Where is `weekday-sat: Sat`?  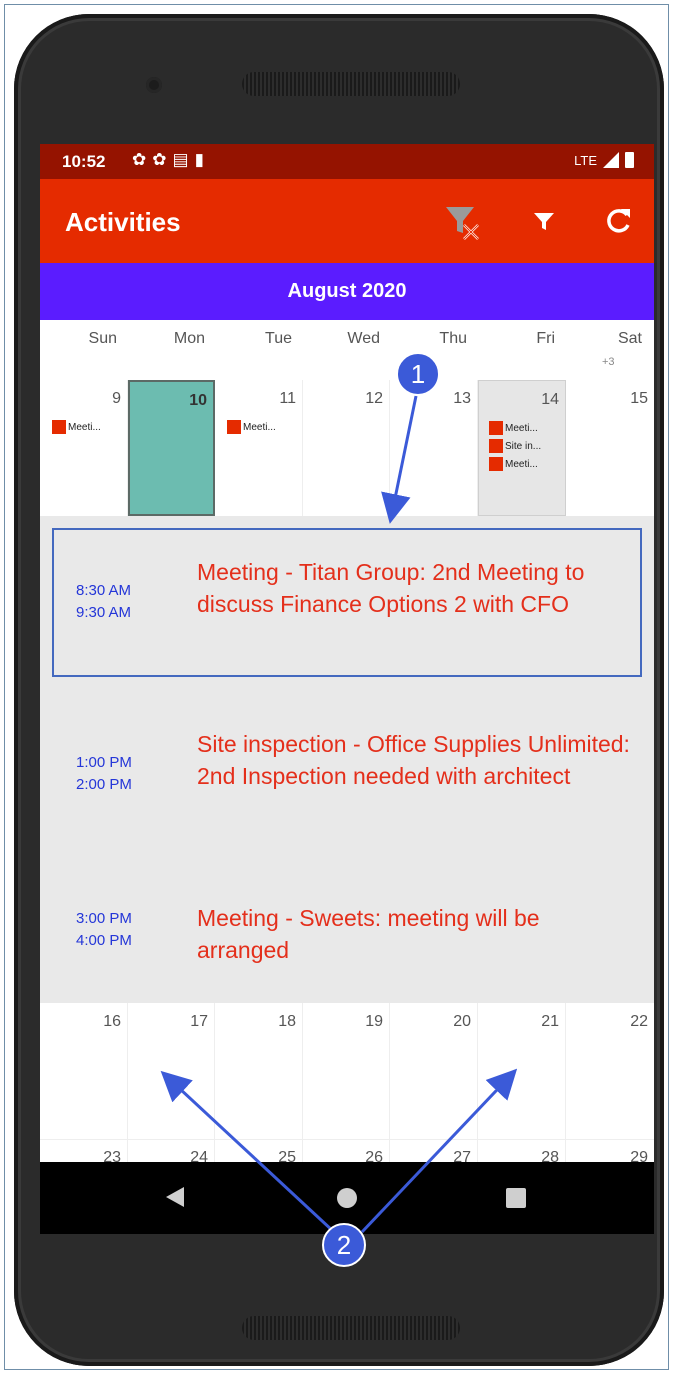 weekday-sat: Sat is located at coordinates (629, 338).